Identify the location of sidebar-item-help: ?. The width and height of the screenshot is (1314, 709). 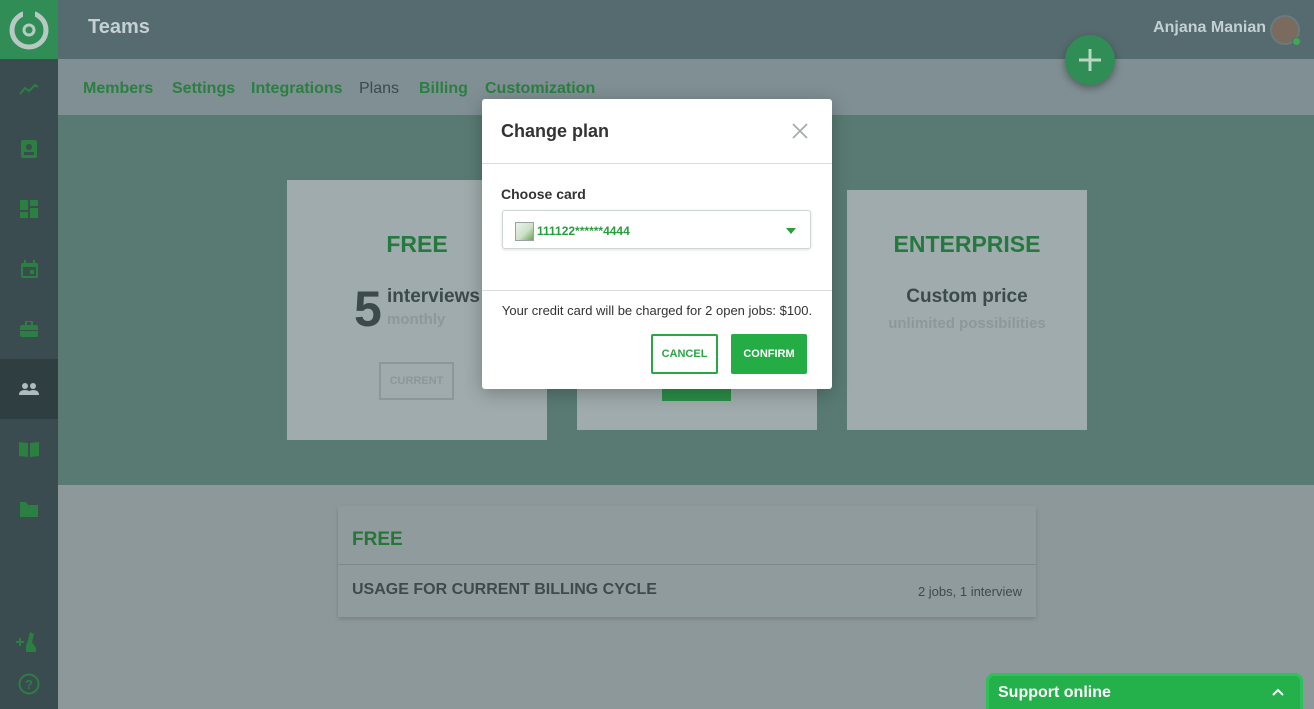
(29, 681).